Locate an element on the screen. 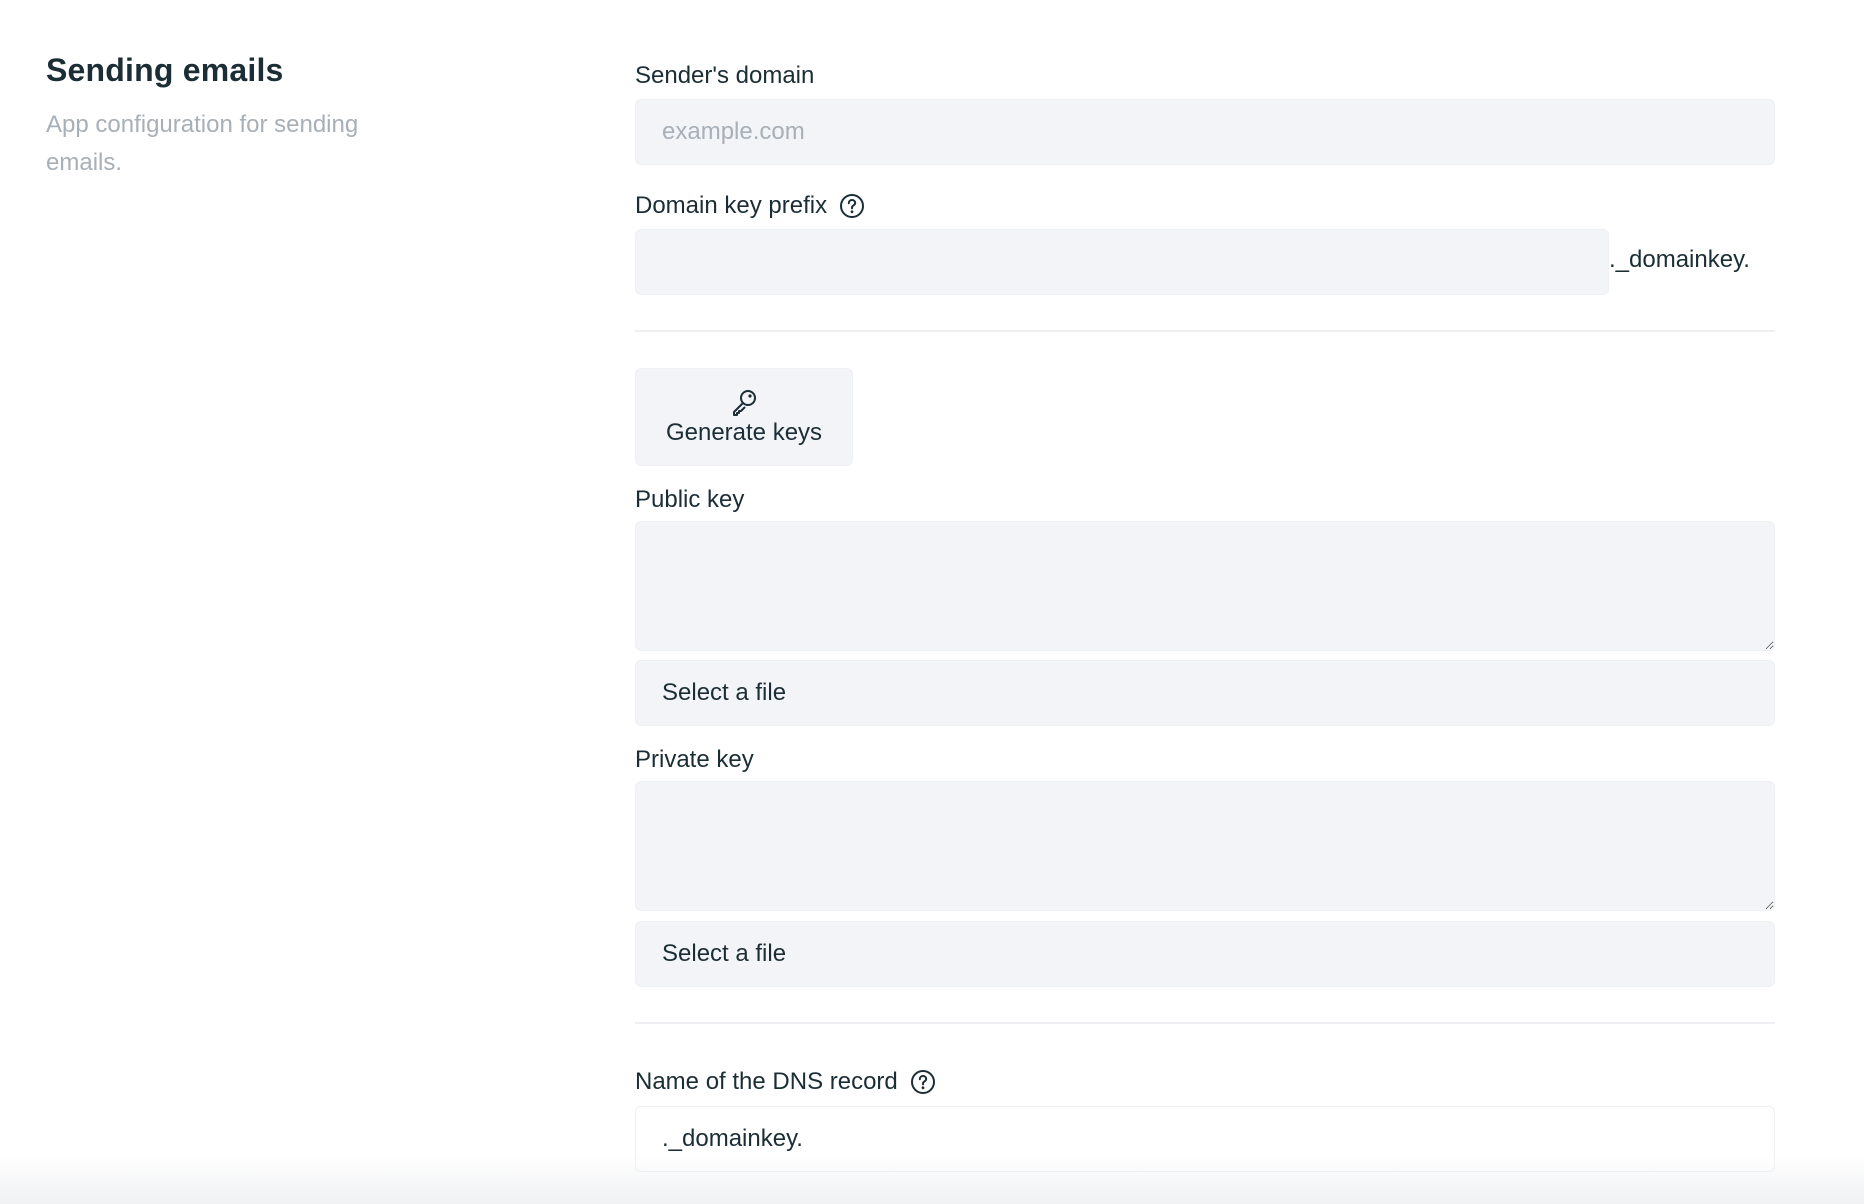  public-key-label: Public key is located at coordinates (689, 500).